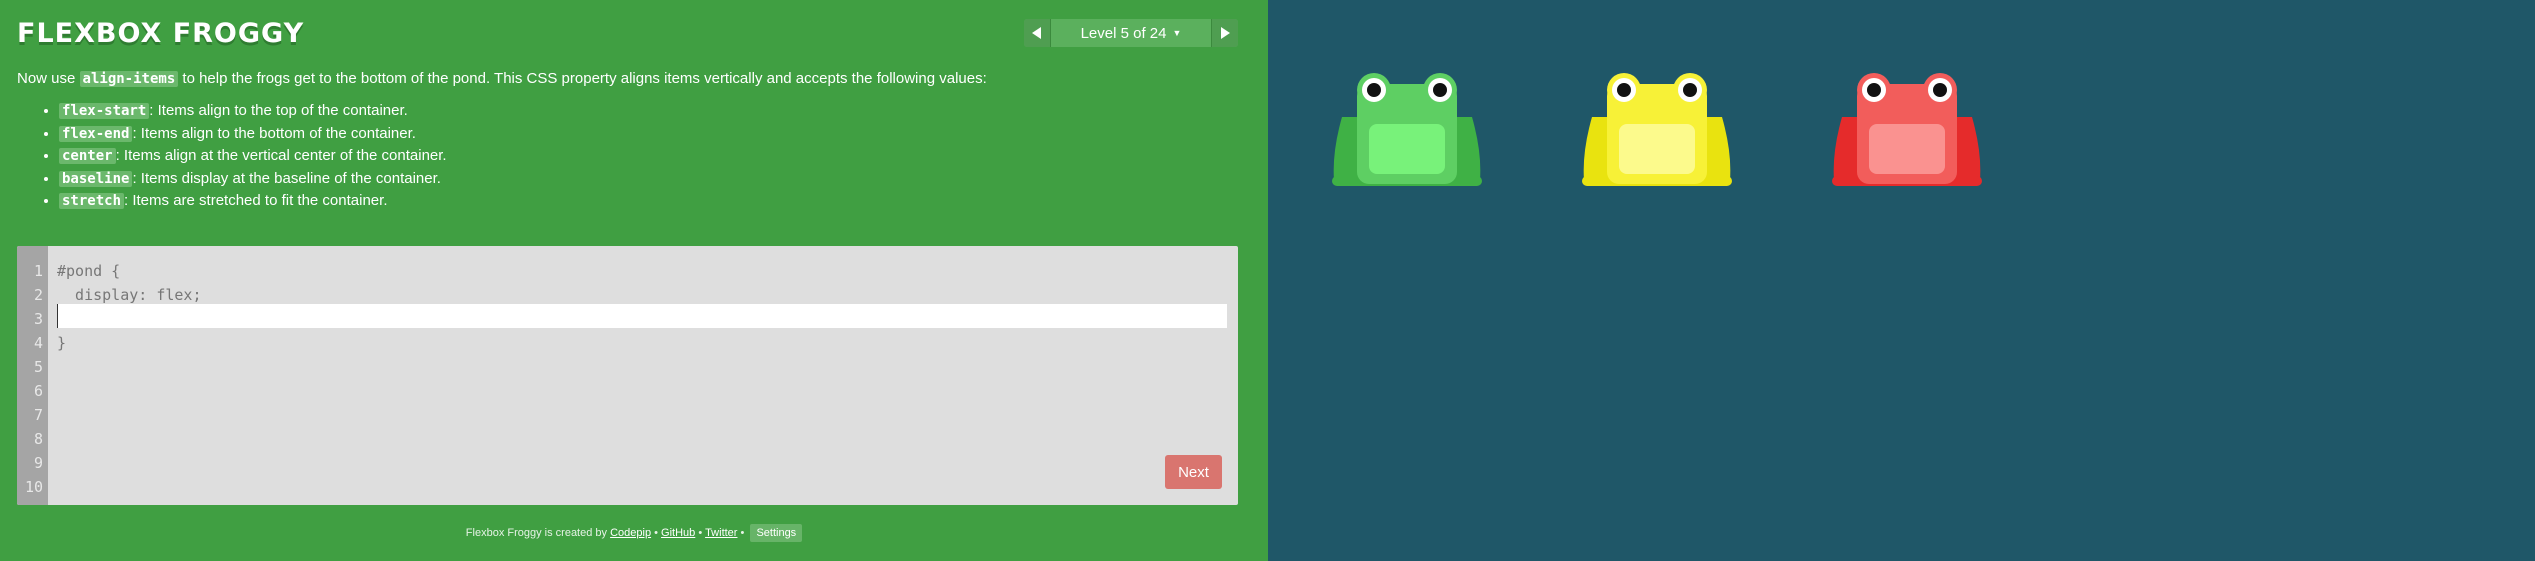 The image size is (2535, 561). What do you see at coordinates (62, 343) in the screenshot?
I see `code-line-4: }` at bounding box center [62, 343].